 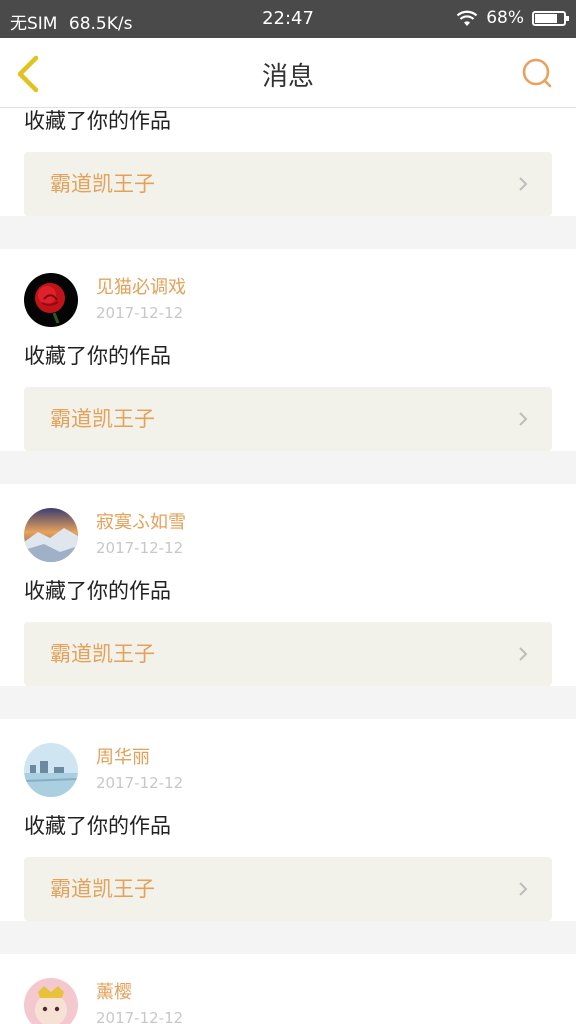 What do you see at coordinates (550, 18) in the screenshot?
I see `battery-icon` at bounding box center [550, 18].